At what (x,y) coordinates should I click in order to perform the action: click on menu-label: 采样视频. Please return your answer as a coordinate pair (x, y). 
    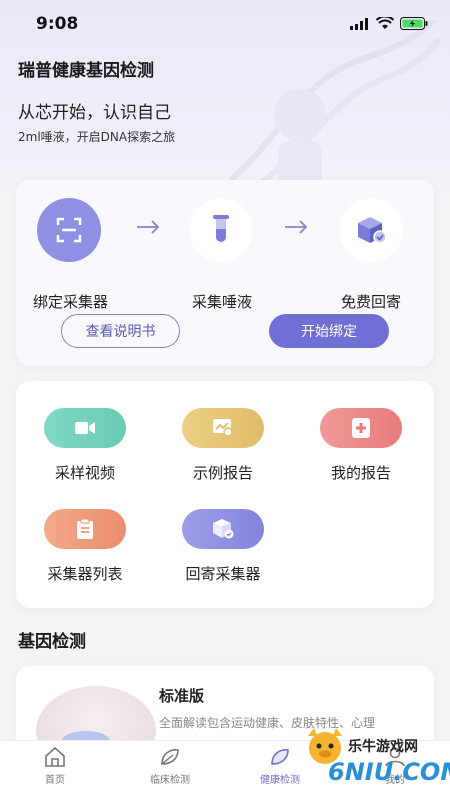
    Looking at the image, I should click on (84, 473).